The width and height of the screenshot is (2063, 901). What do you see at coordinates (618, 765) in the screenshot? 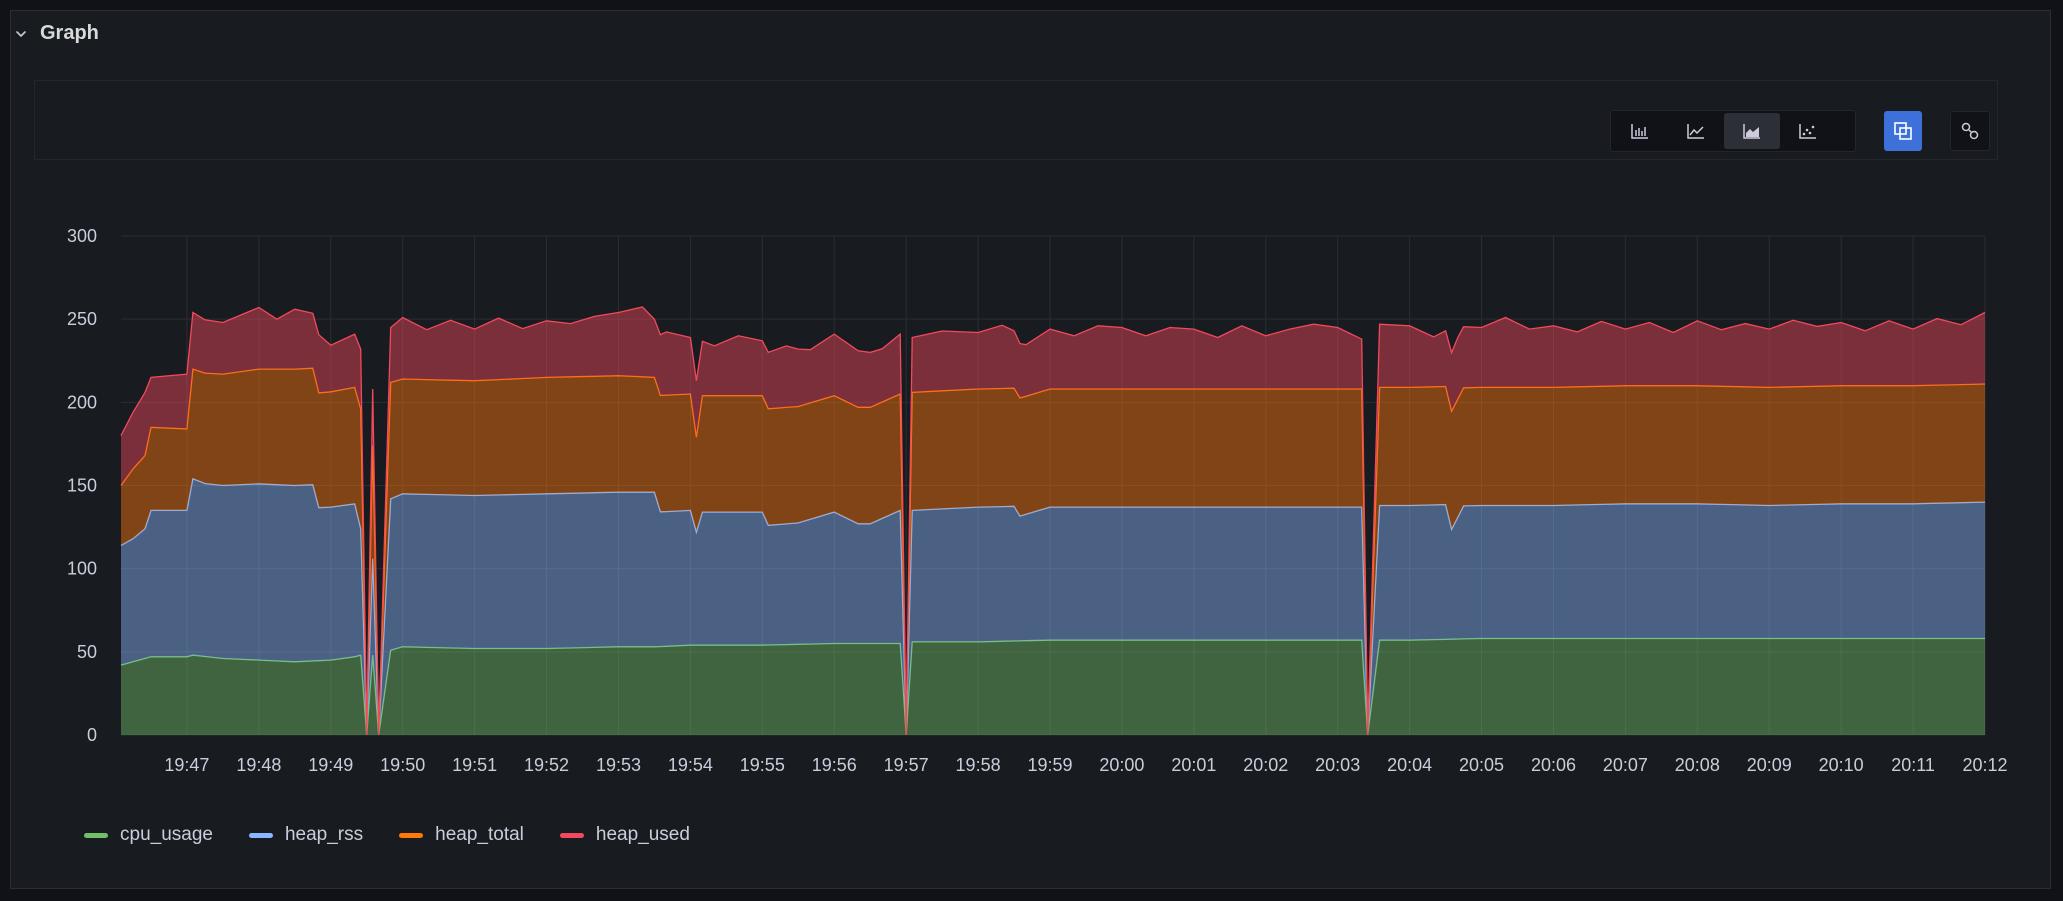
I see `x-tick-label: 19:53` at bounding box center [618, 765].